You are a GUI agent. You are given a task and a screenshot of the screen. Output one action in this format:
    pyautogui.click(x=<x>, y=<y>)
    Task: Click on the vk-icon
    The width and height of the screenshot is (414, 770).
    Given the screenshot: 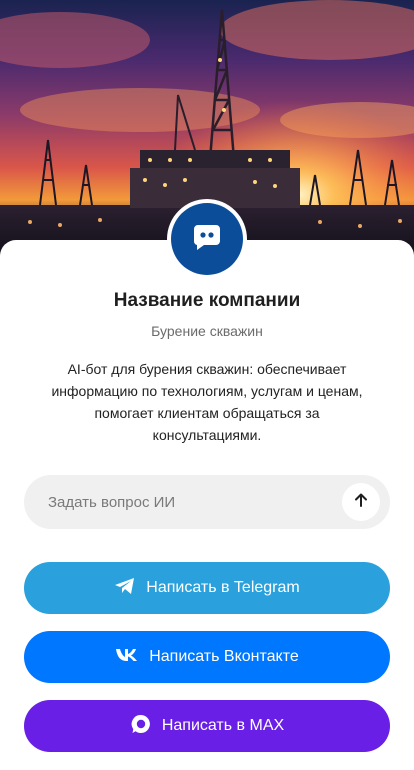 What is the action you would take?
    pyautogui.click(x=127, y=657)
    